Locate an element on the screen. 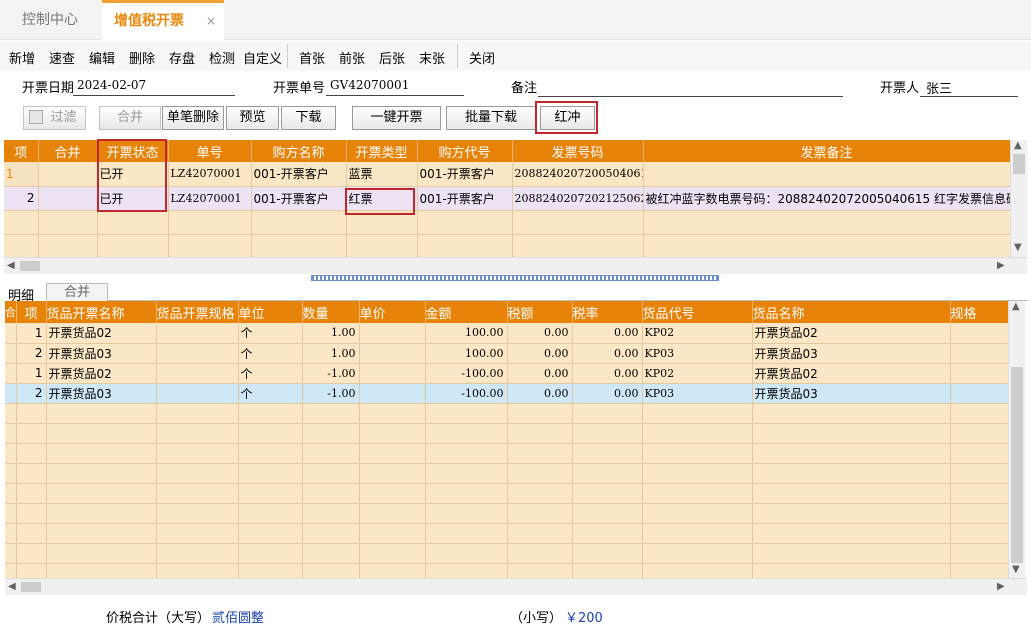 The height and width of the screenshot is (631, 1031). col-header-goods-name: 货品名称 is located at coordinates (851, 312).